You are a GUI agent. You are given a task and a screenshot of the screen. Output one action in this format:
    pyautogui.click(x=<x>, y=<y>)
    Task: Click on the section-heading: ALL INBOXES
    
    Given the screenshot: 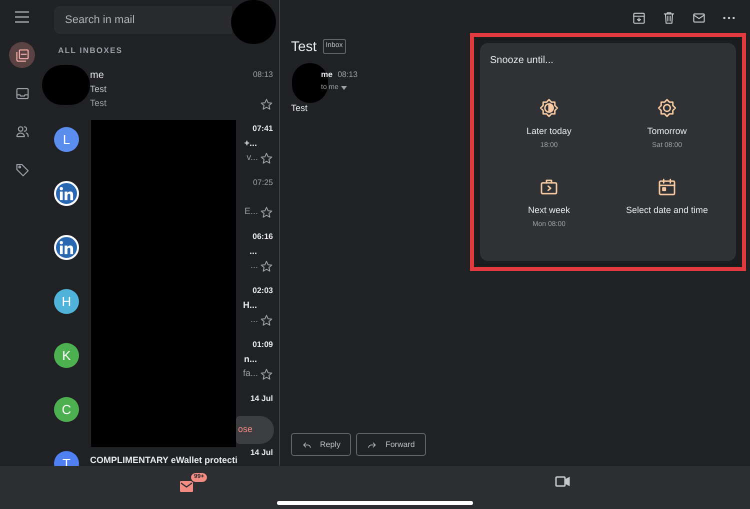 What is the action you would take?
    pyautogui.click(x=90, y=51)
    